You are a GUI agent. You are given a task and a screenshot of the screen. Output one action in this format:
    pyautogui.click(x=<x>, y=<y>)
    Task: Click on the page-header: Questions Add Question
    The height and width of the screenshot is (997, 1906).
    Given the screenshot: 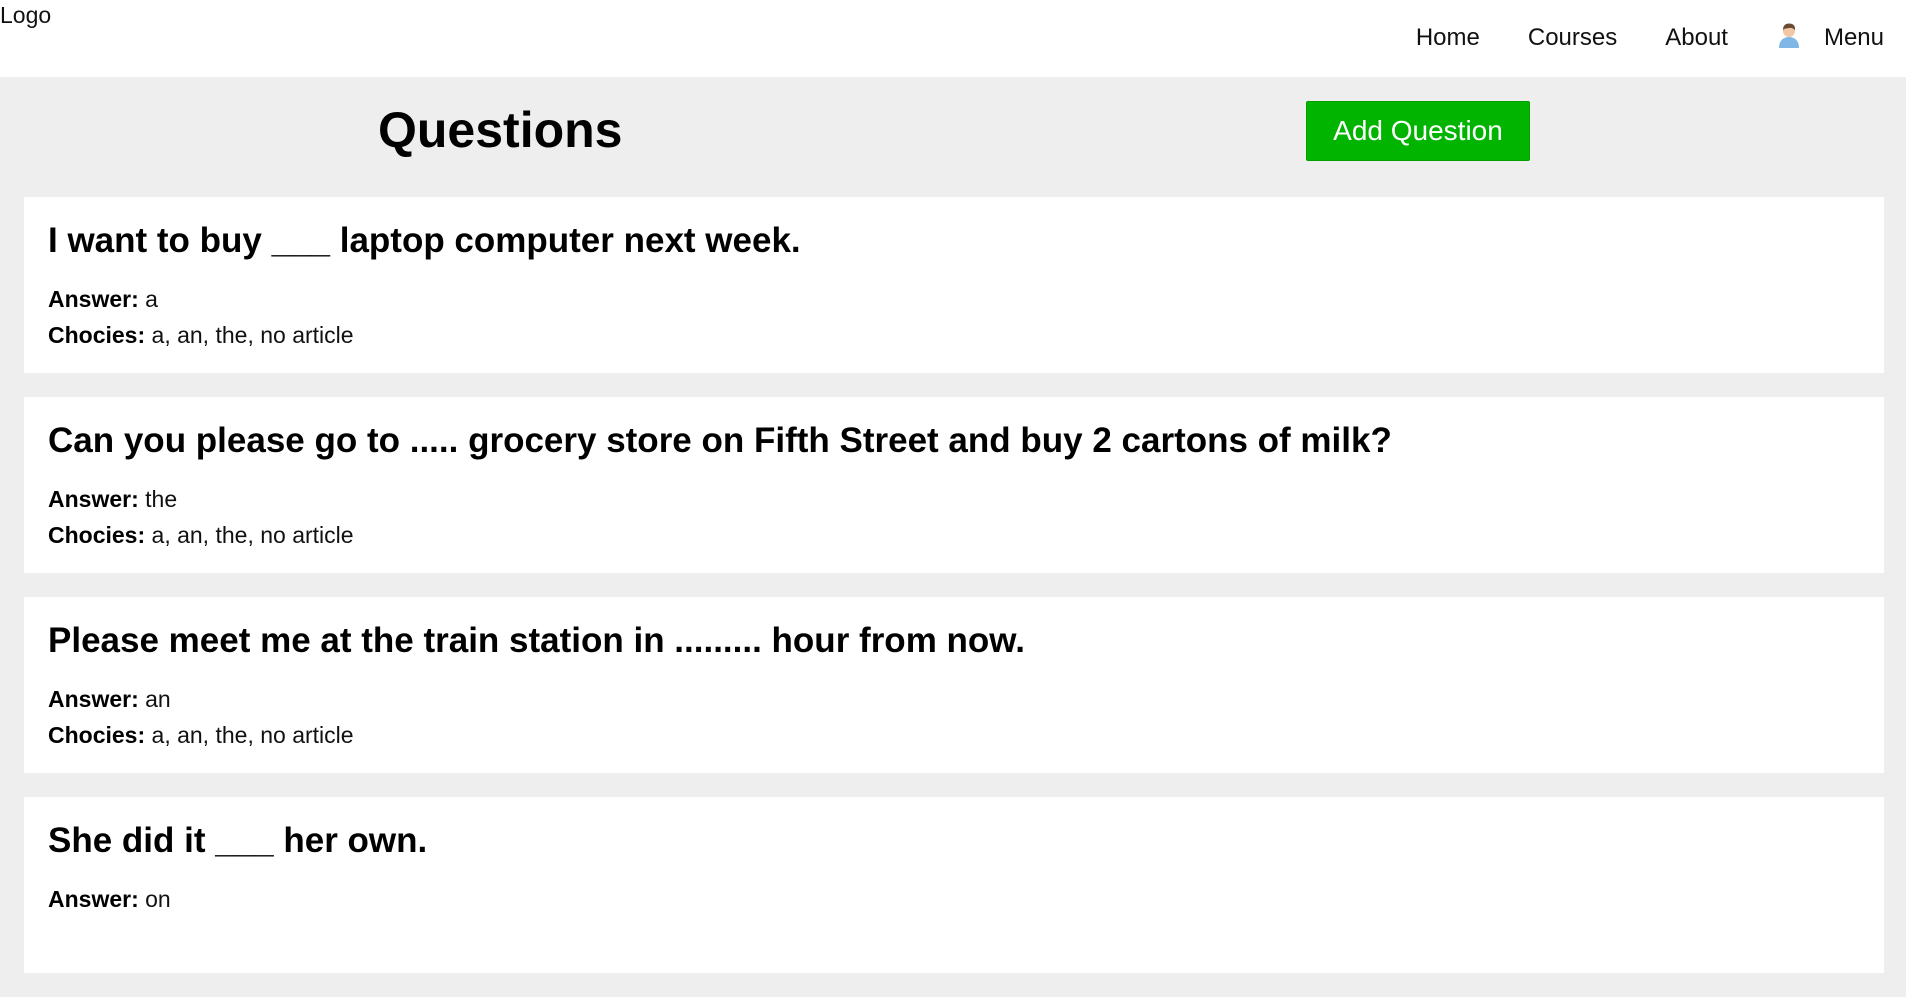 What is the action you would take?
    pyautogui.click(x=953, y=137)
    